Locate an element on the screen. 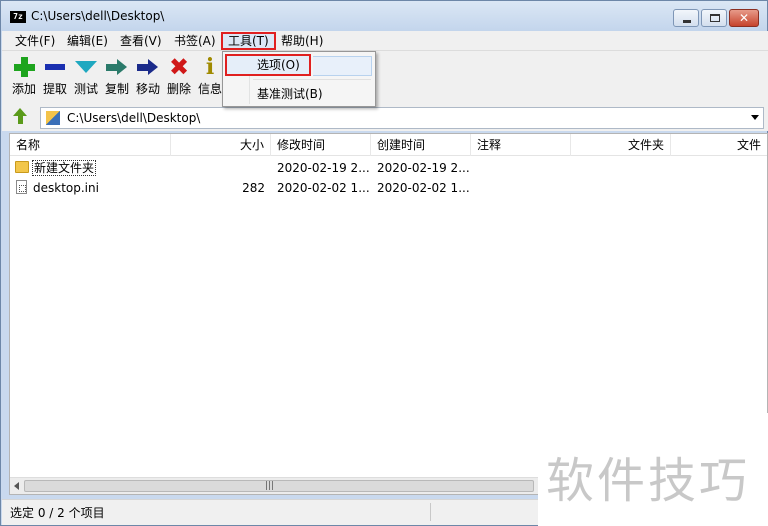 The height and width of the screenshot is (526, 768). test-button: 测试 is located at coordinates (86, 76).